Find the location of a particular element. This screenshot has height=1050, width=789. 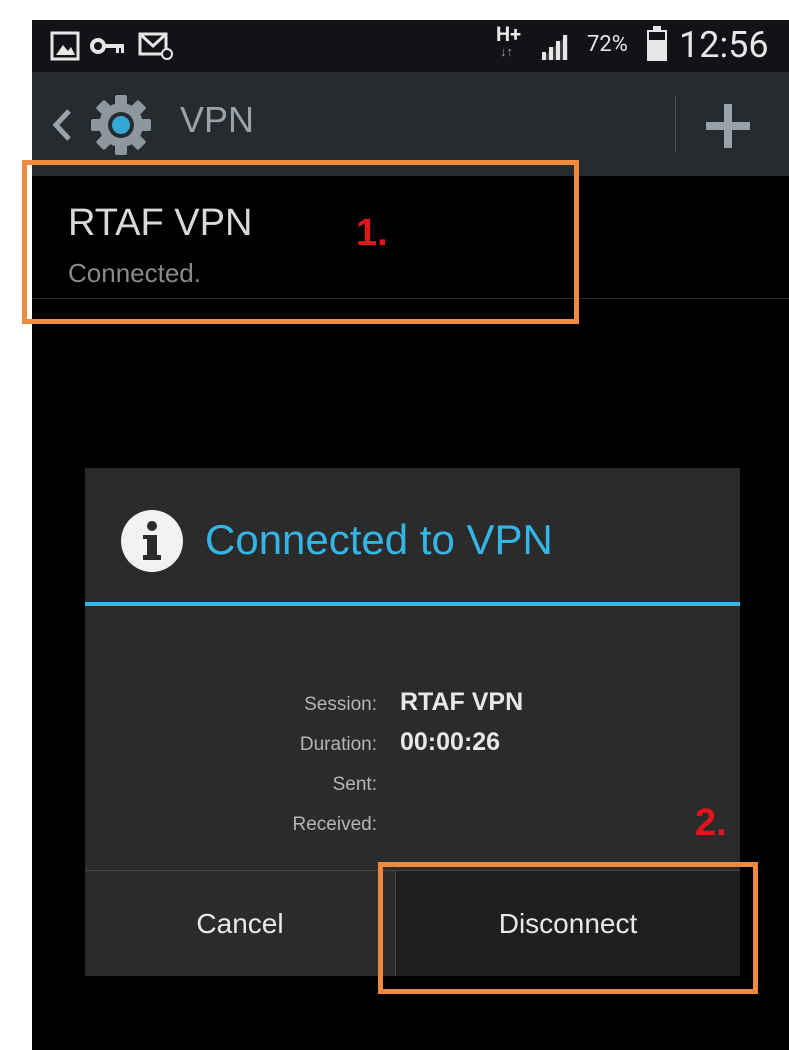

annotation-step-2: 2. is located at coordinates (711, 823).